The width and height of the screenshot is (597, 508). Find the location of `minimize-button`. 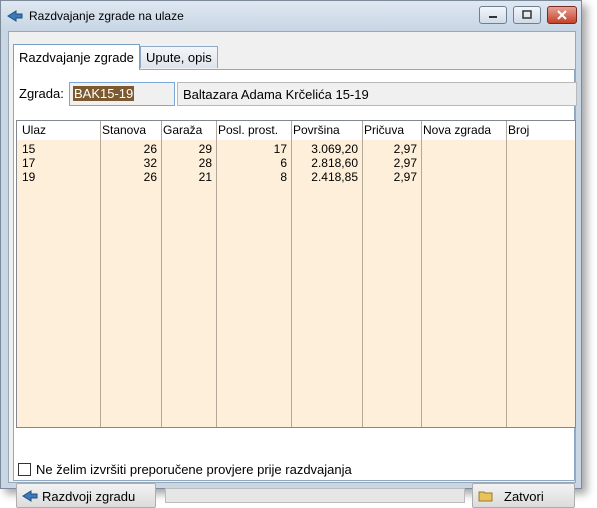

minimize-button is located at coordinates (493, 15).